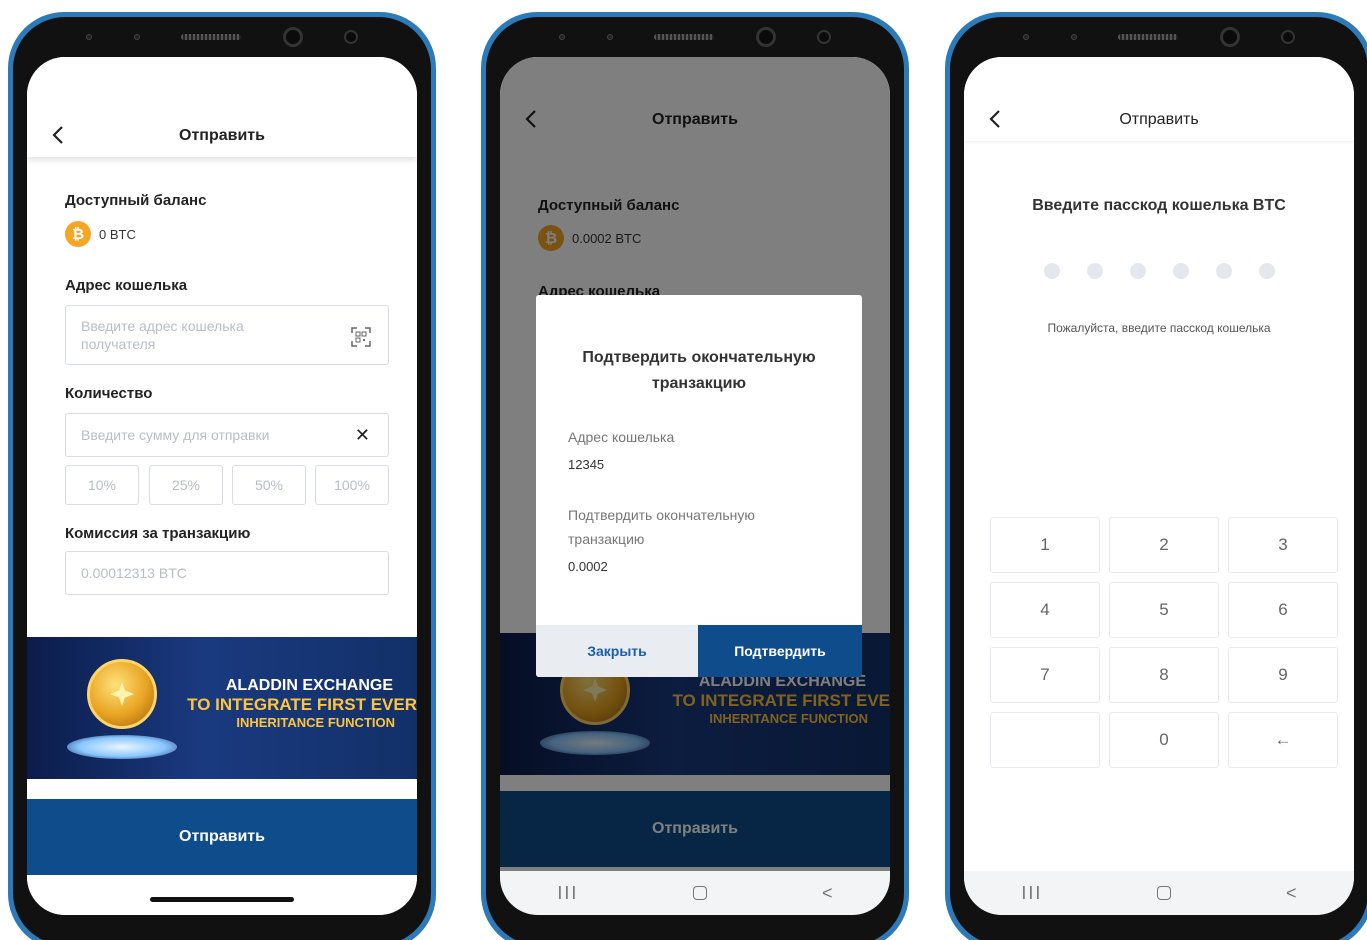 The image size is (1367, 940). I want to click on coin-graphic, so click(122, 694).